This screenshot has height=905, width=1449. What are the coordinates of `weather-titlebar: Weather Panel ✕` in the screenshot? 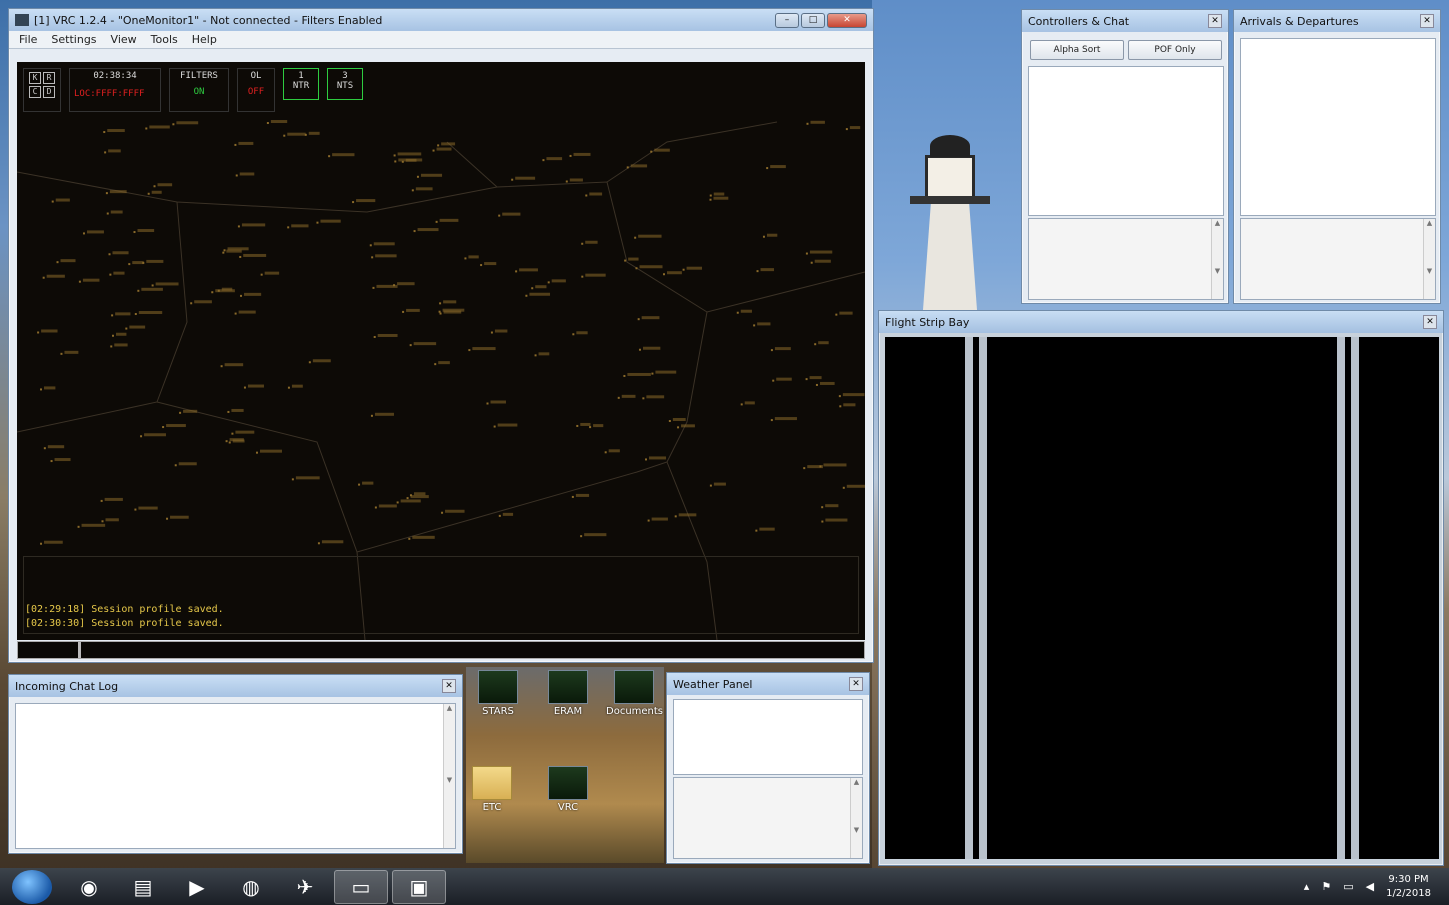 It's located at (768, 684).